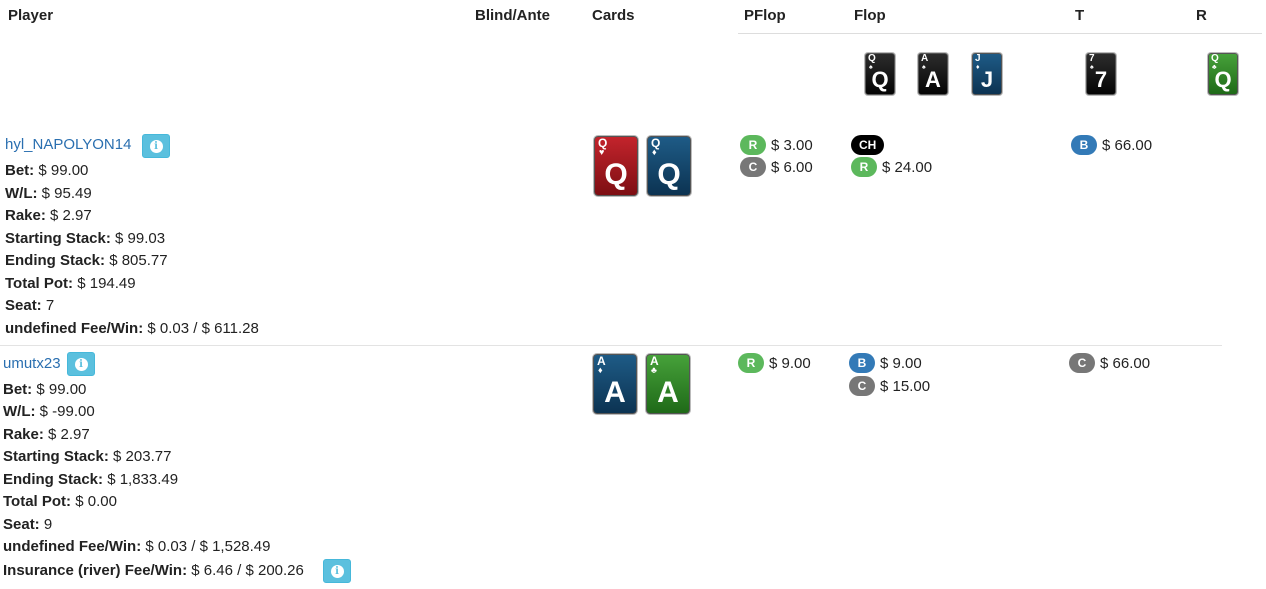 Image resolution: width=1266 pixels, height=589 pixels. I want to click on col-header-cards: Cards, so click(613, 15).